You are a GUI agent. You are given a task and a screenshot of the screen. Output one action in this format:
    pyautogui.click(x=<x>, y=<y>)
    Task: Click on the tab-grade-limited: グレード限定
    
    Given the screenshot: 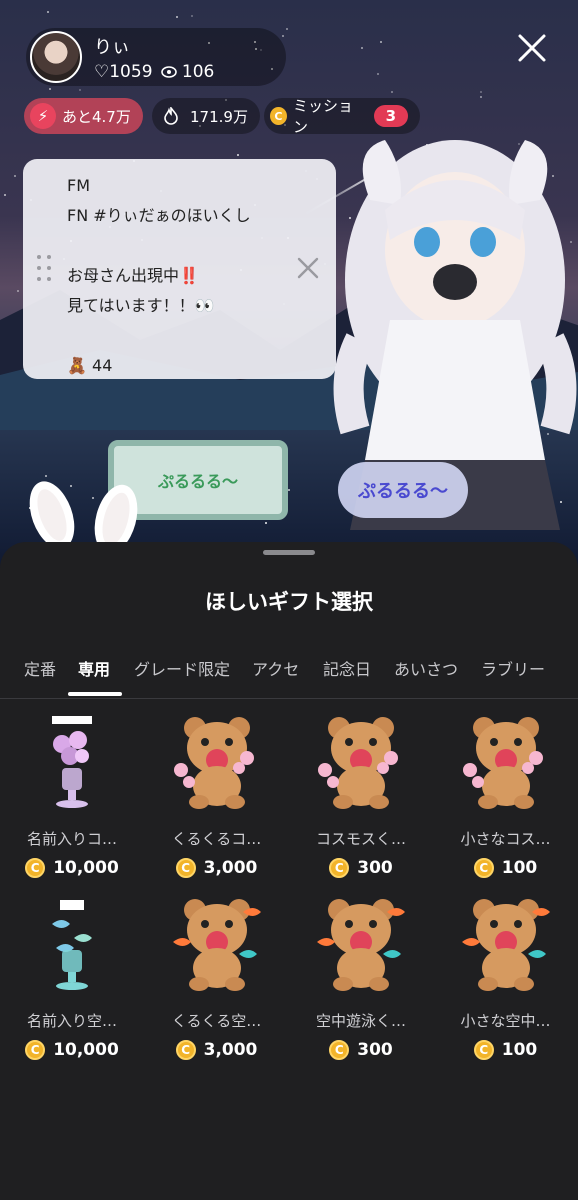 What is the action you would take?
    pyautogui.click(x=182, y=668)
    